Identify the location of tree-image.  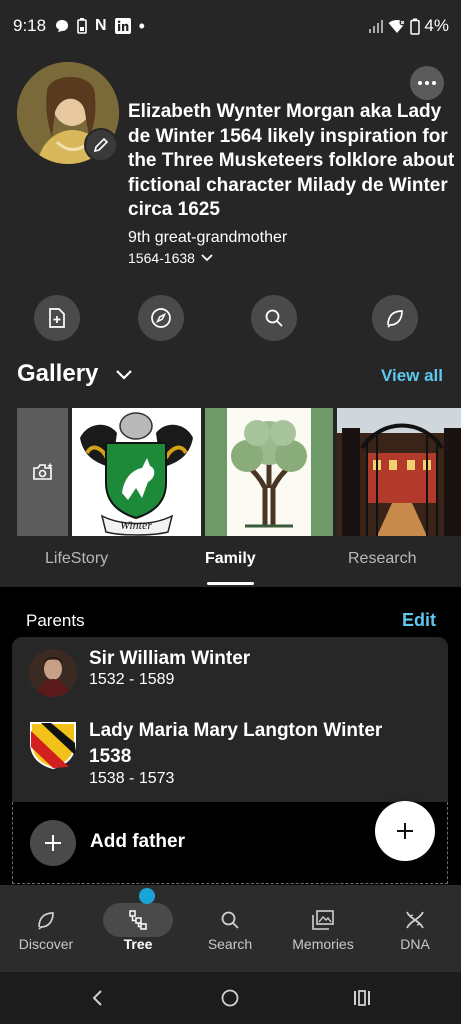
(269, 472).